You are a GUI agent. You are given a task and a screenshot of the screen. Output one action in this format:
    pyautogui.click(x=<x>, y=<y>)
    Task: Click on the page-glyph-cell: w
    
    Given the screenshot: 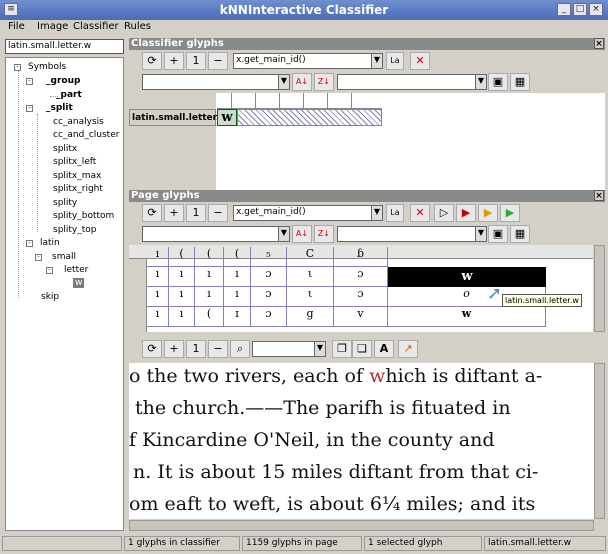 What is the action you would take?
    pyautogui.click(x=467, y=317)
    